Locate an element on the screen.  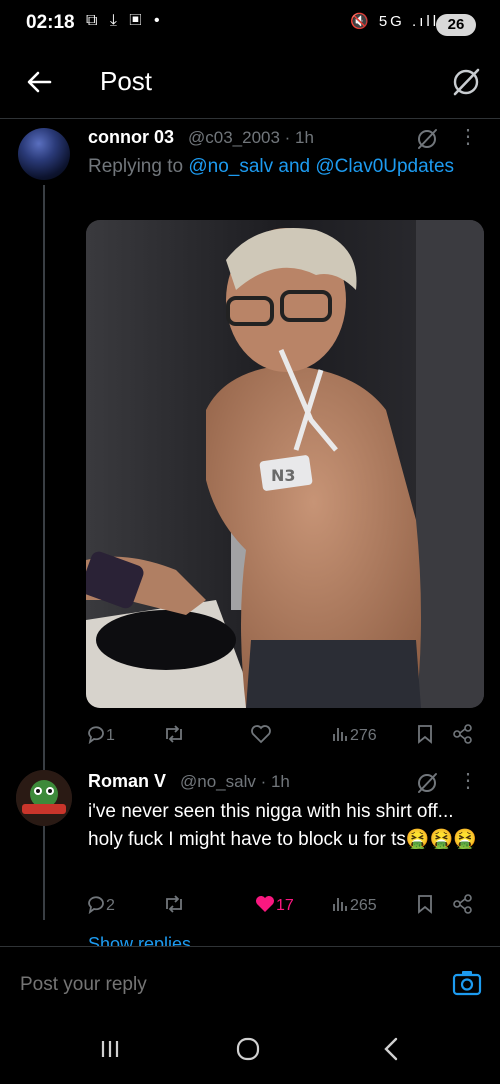
reply-count: 2 is located at coordinates (110, 905).